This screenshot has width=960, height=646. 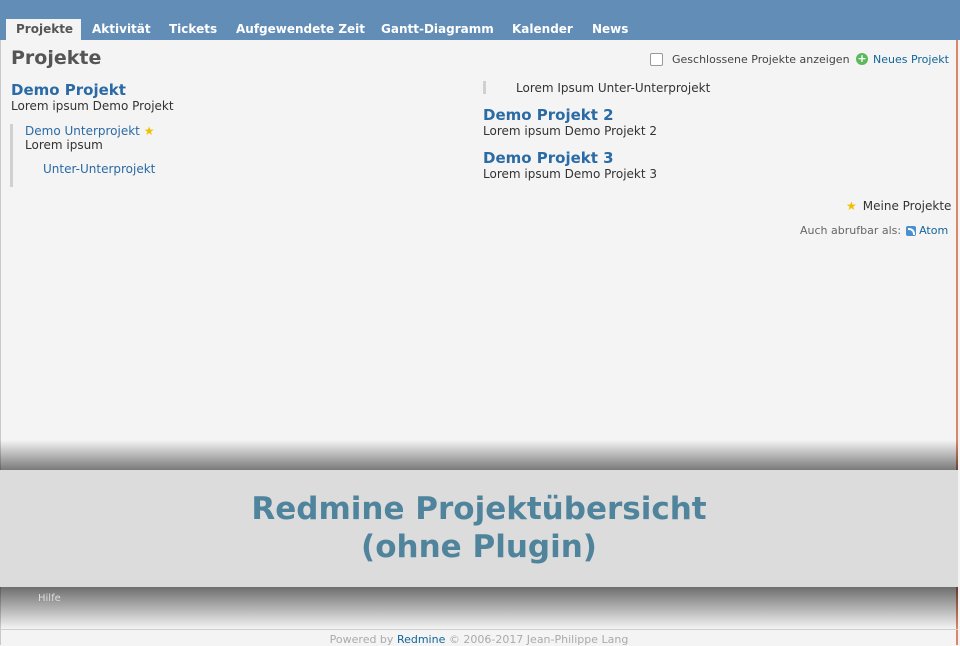 What do you see at coordinates (610, 29) in the screenshot?
I see `tab-news: News` at bounding box center [610, 29].